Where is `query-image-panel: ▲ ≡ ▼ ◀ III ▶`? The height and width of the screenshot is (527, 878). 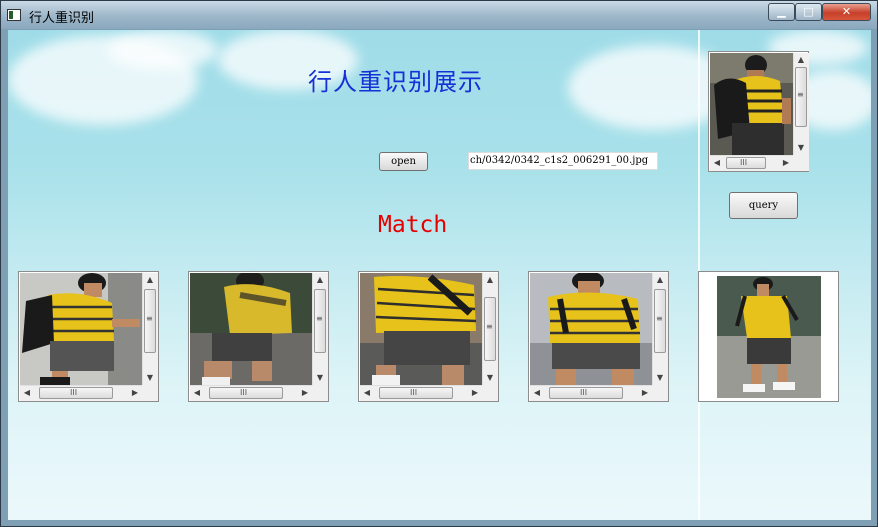 query-image-panel: ▲ ≡ ▼ ◀ III ▶ is located at coordinates (758, 111).